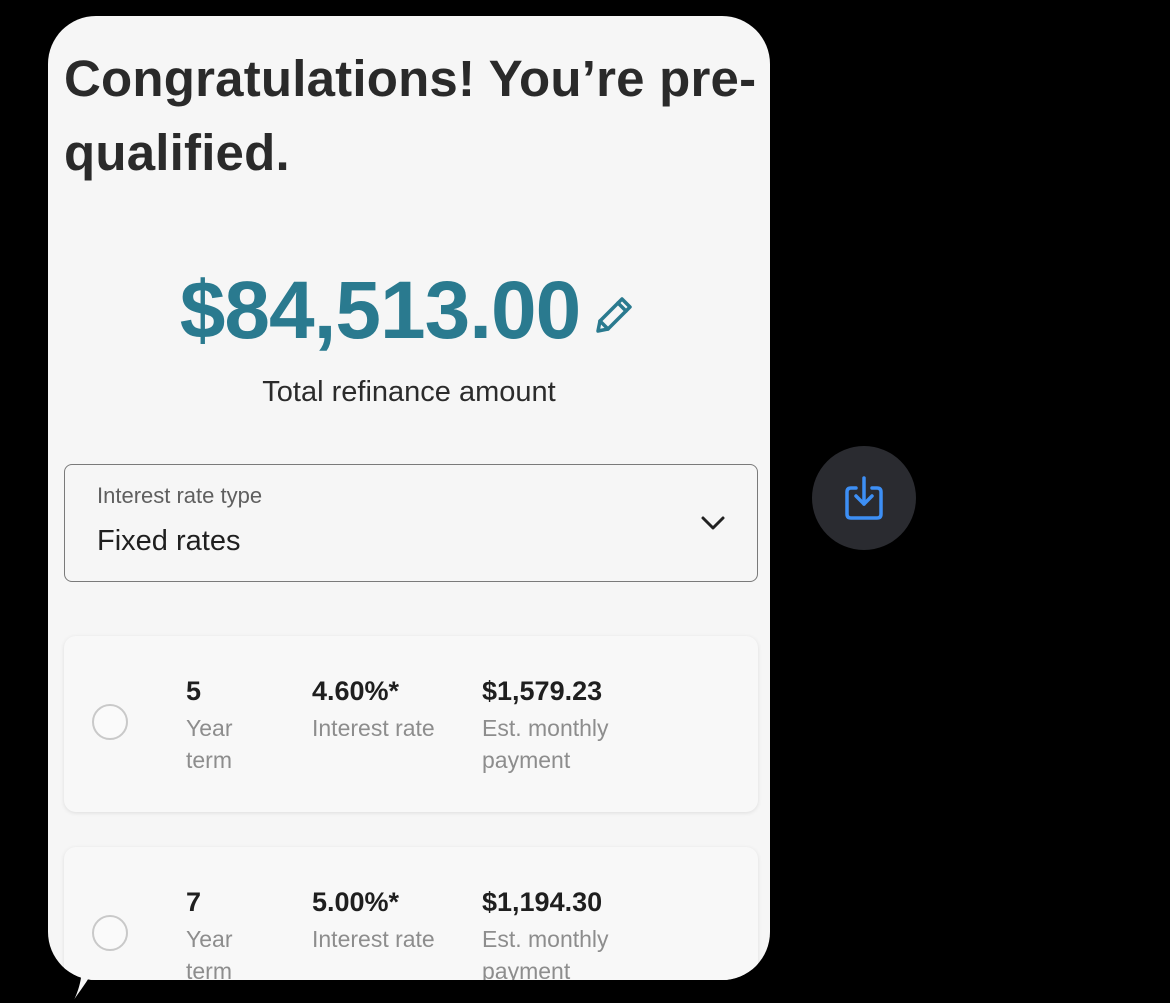  I want to click on pencil-icon, so click(614, 317).